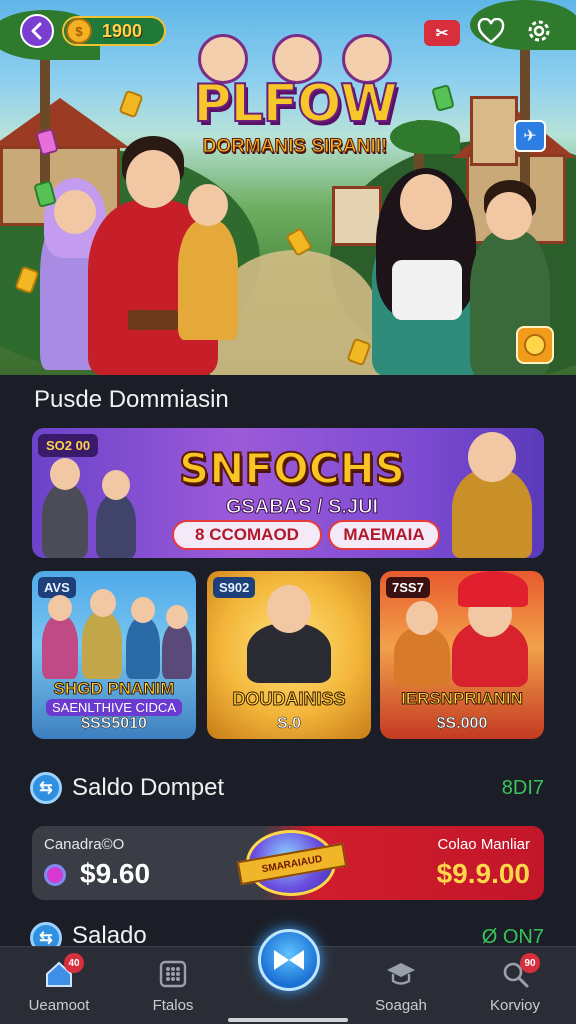  Describe the element at coordinates (122, 30) in the screenshot. I see `coin-balance-value: 1900` at that location.